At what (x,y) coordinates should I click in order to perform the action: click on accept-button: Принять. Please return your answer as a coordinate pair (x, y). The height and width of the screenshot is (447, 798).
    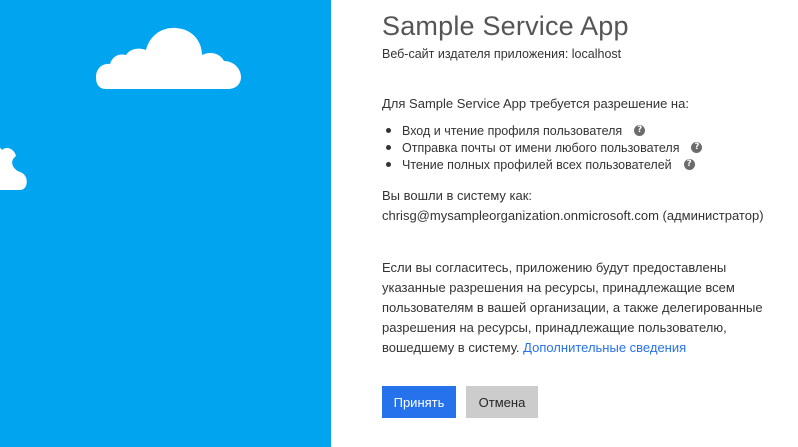
    Looking at the image, I should click on (419, 402).